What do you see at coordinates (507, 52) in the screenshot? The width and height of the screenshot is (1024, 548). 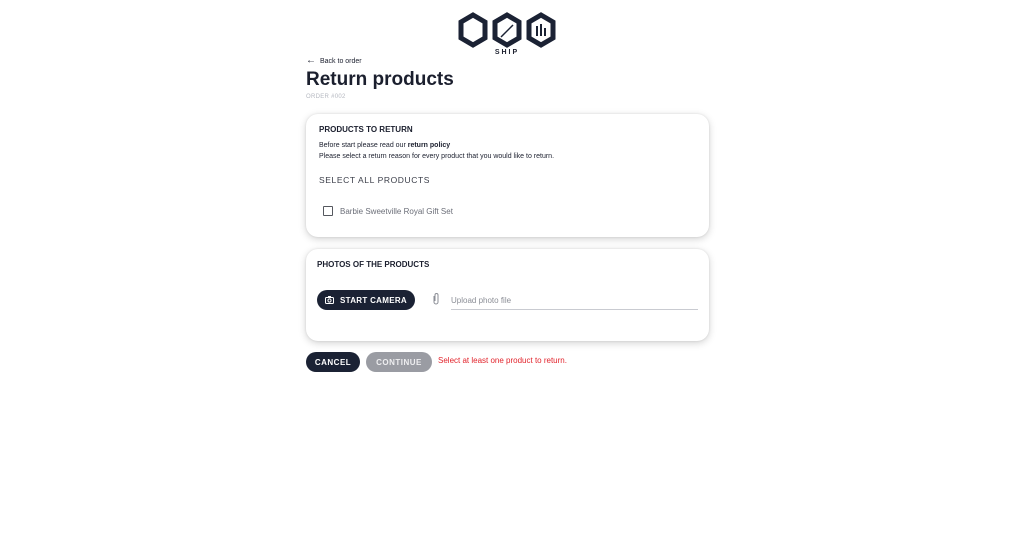 I see `brand-name: SHIP` at bounding box center [507, 52].